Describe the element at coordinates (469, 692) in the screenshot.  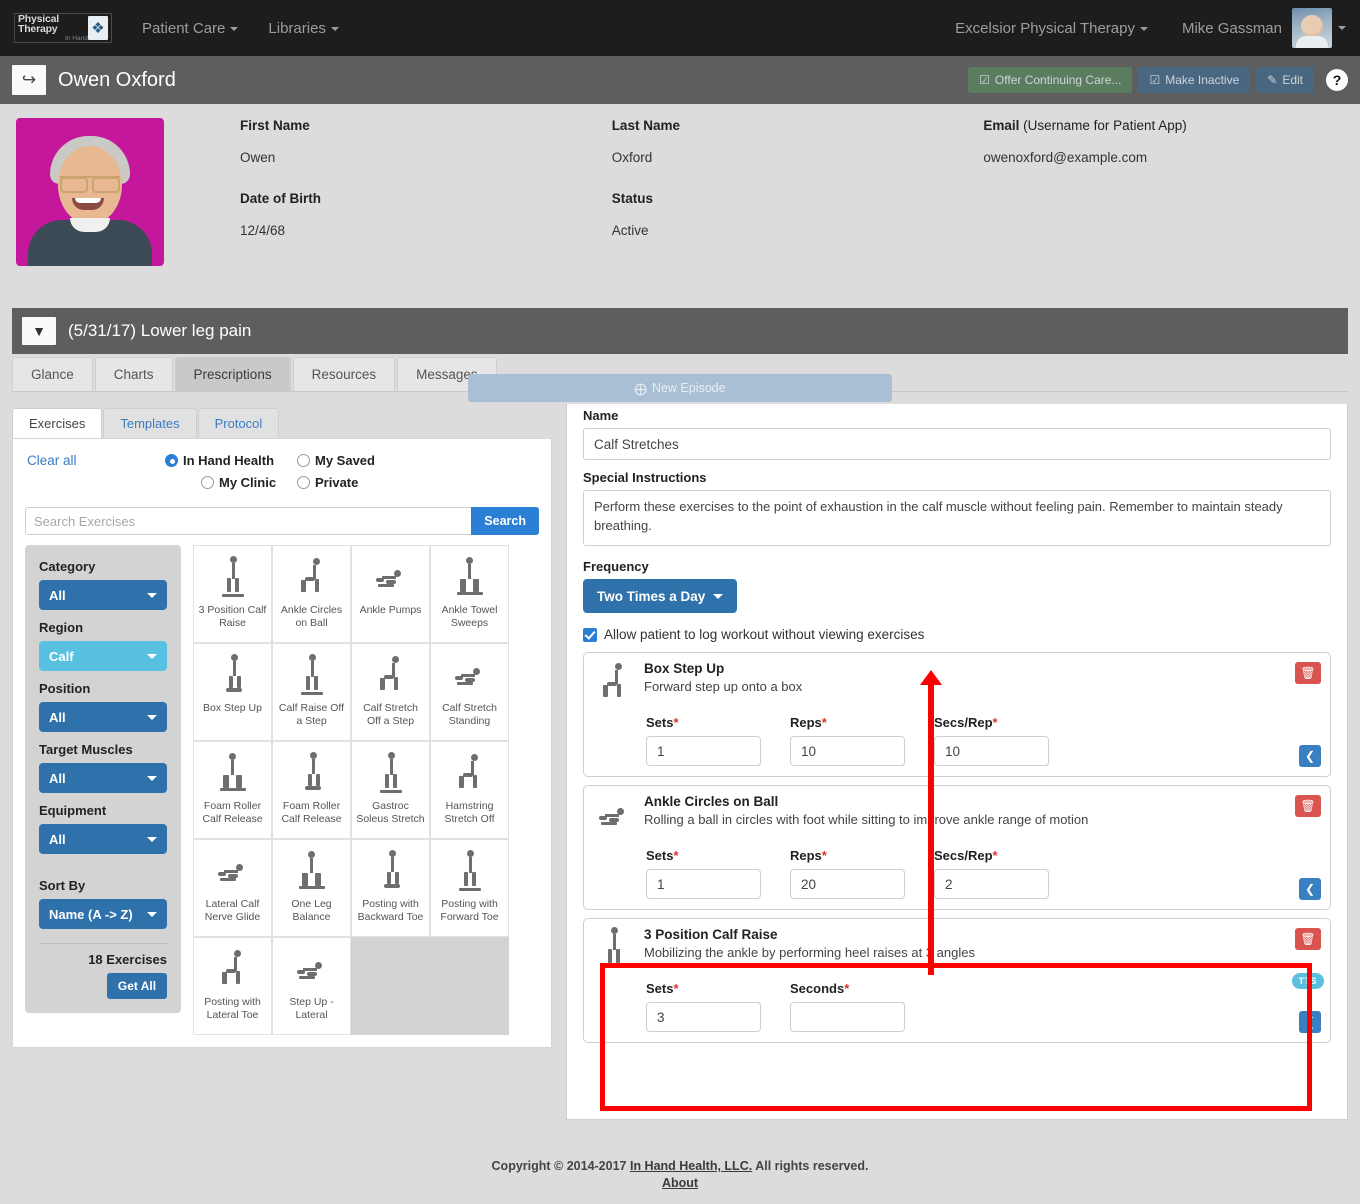
I see `exercise-thumbnail: Calf Stretch Standing` at that location.